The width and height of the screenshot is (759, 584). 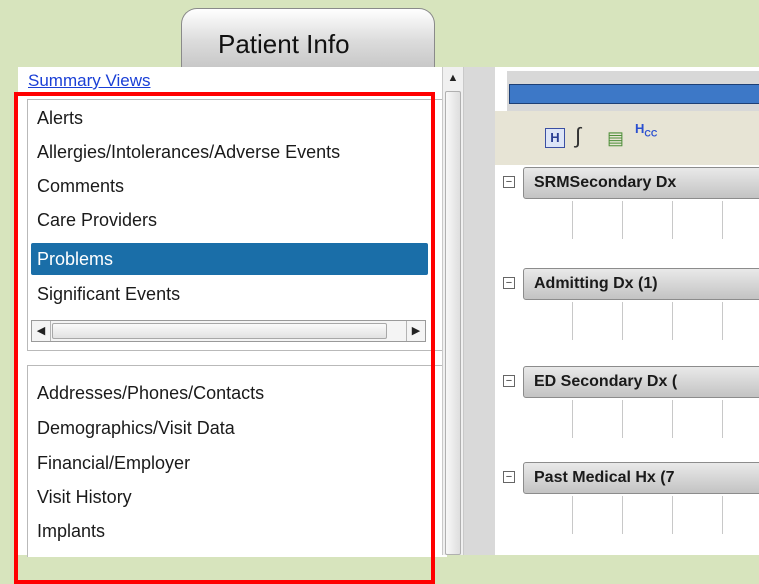 I want to click on list-item-significant-events: Significant Events, so click(x=108, y=294).